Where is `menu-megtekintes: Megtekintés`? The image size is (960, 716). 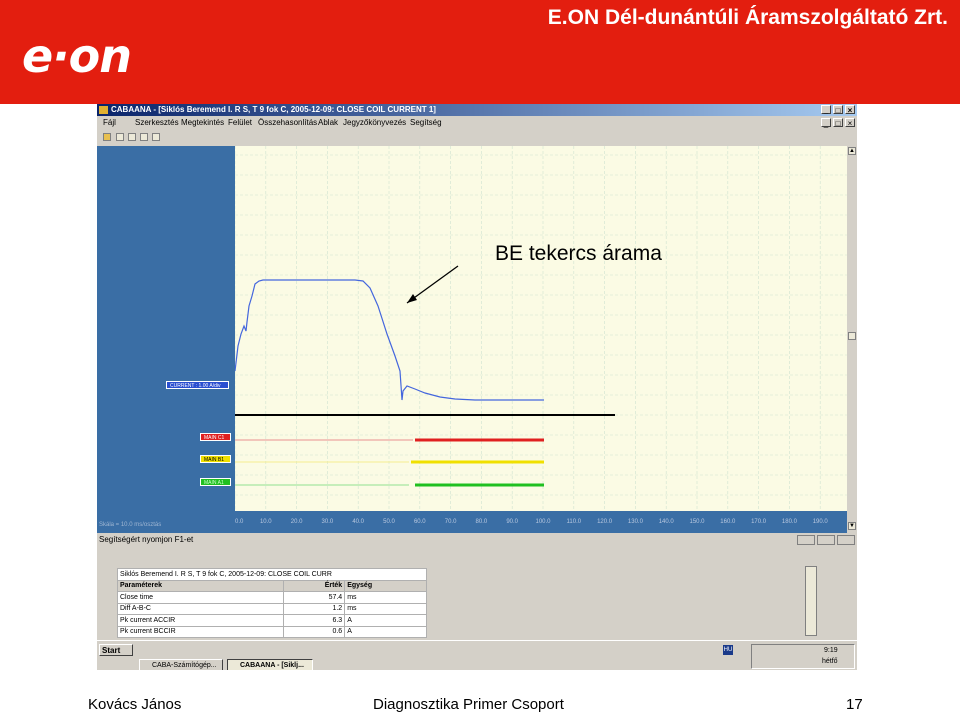
menu-megtekintes: Megtekintés is located at coordinates (202, 123).